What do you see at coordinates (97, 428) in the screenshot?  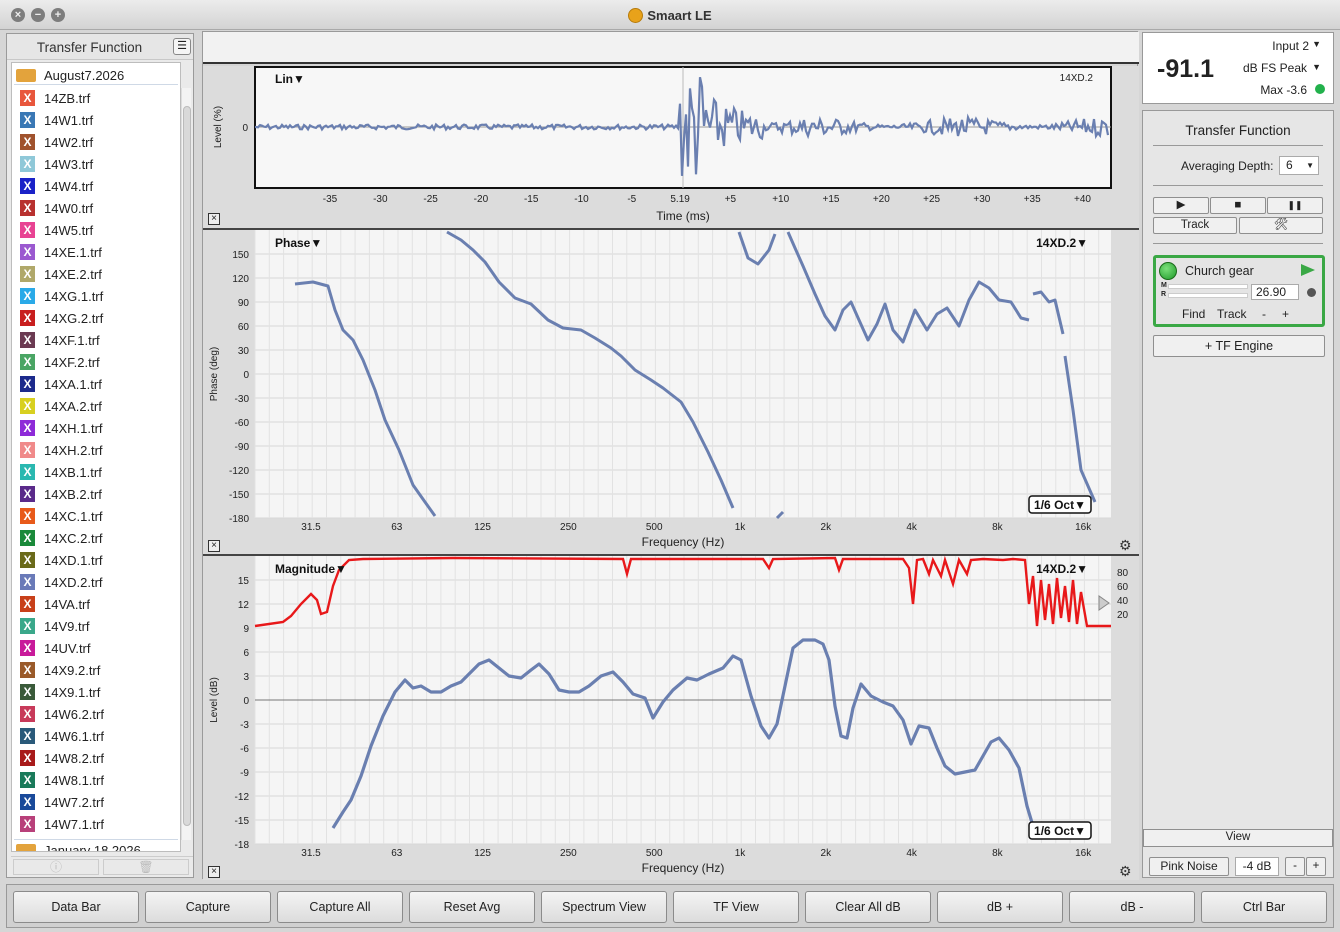 I see `file-item: X 14XH.1.trf` at bounding box center [97, 428].